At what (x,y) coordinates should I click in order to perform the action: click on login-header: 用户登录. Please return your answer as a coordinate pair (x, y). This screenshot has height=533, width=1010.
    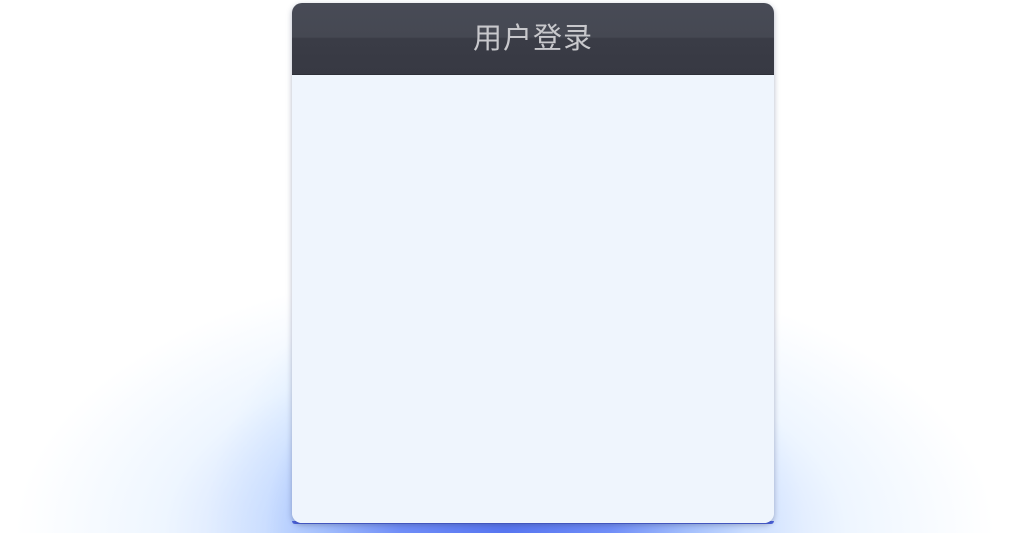
    Looking at the image, I should click on (533, 39).